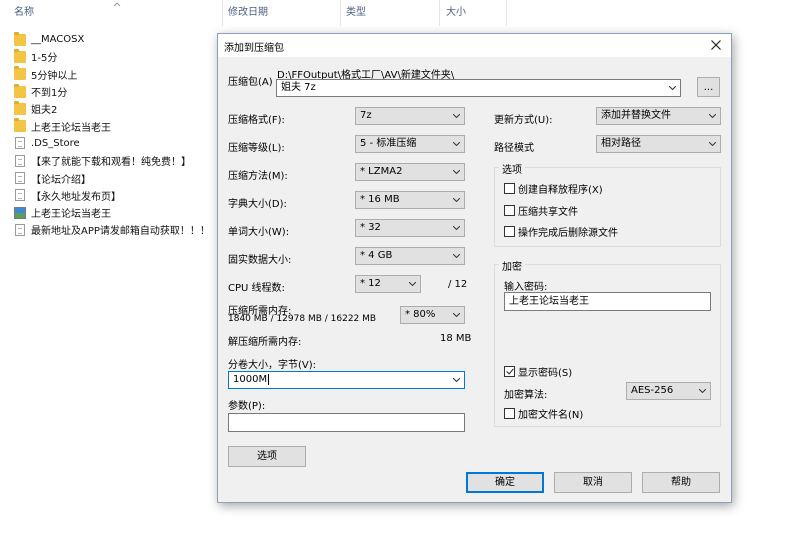 The image size is (800, 537). Describe the element at coordinates (112, 143) in the screenshot. I see `list-item: .DS_Store` at that location.